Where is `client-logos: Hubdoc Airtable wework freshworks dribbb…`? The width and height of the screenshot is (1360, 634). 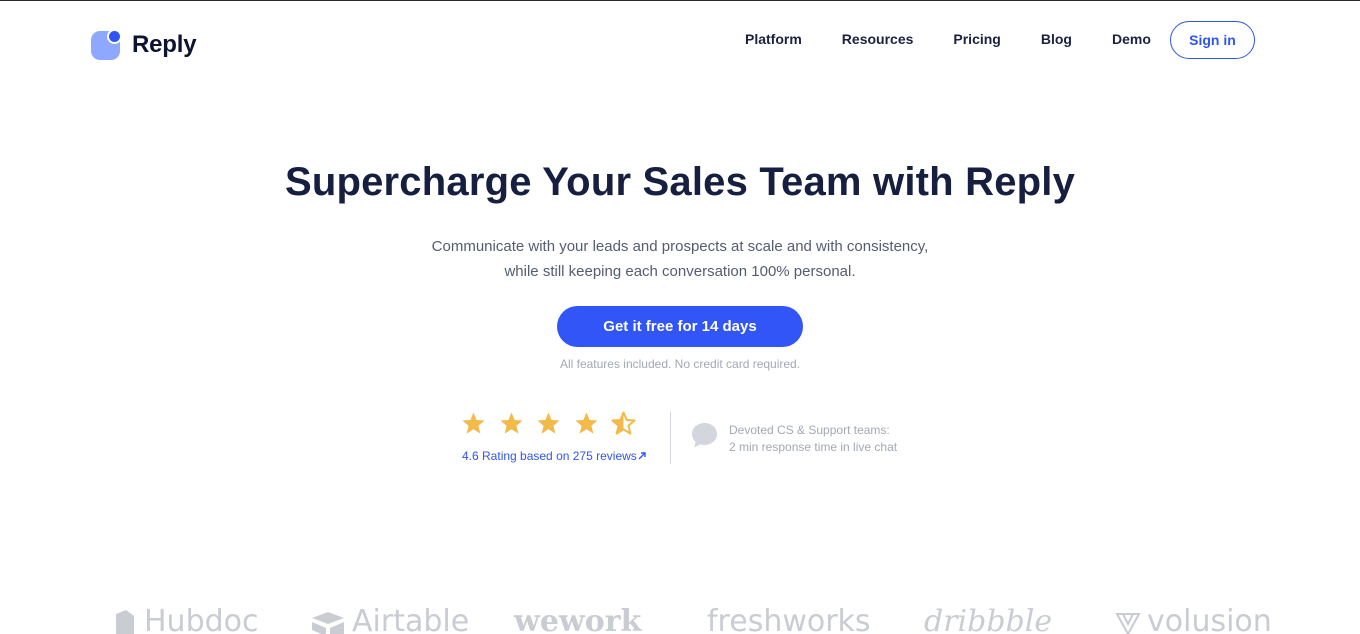 client-logos: Hubdoc Airtable wework freshworks dribbb… is located at coordinates (680, 615).